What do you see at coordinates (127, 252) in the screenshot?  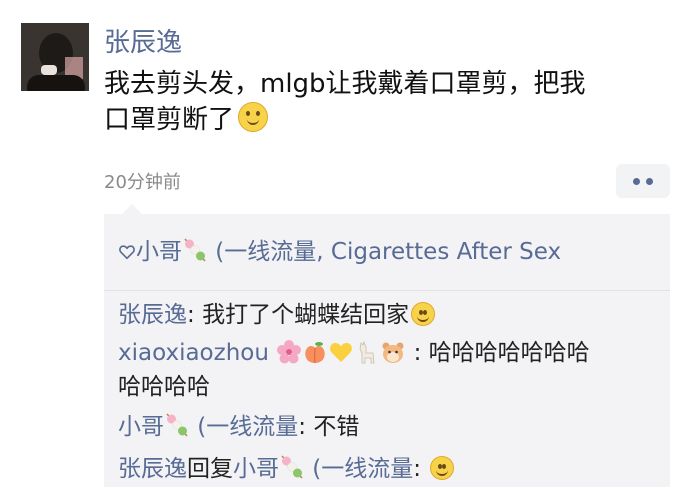 I see `heart-outline-icon` at bounding box center [127, 252].